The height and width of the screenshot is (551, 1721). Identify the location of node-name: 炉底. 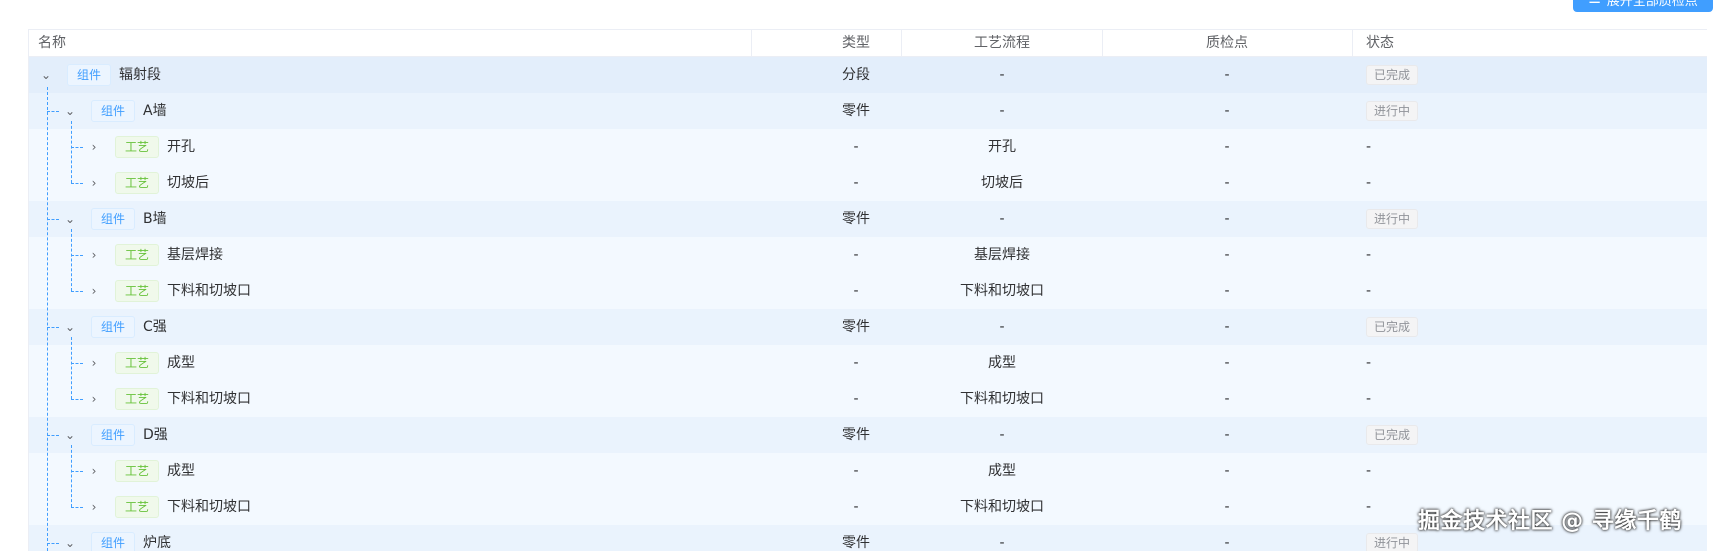
(157, 543).